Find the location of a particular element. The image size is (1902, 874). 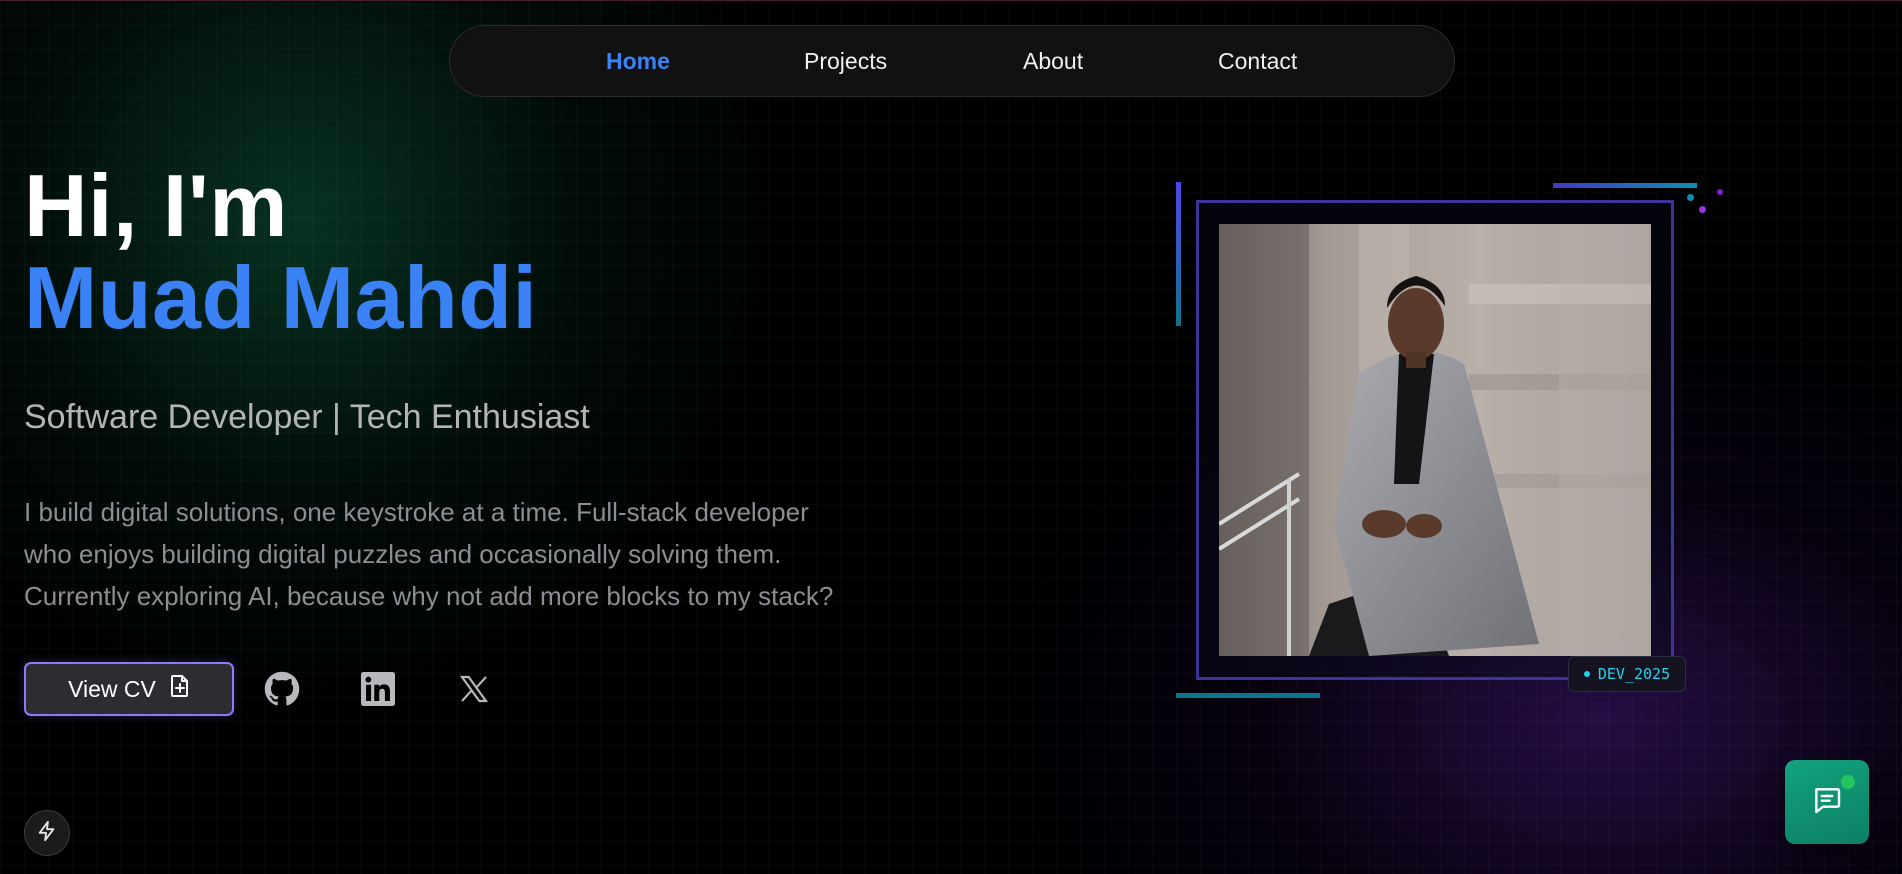

chat-icon is located at coordinates (1827, 802).